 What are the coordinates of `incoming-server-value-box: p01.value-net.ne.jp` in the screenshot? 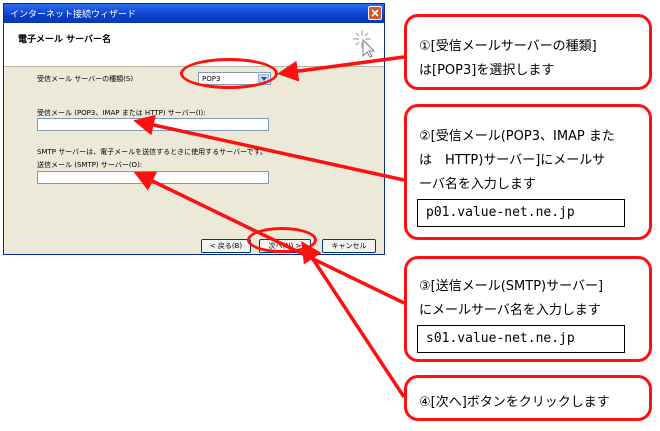 It's located at (521, 213).